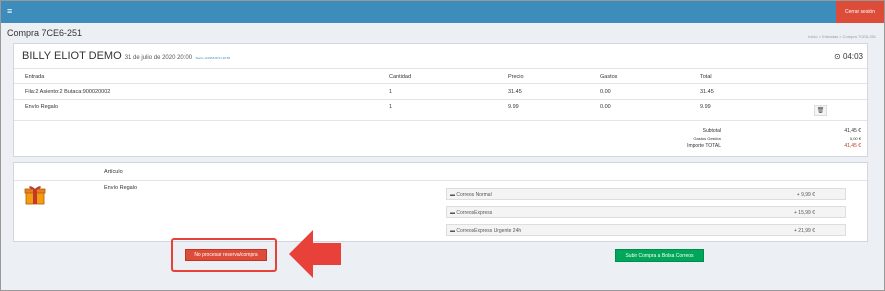  I want to click on article-item: Envío Regalo, so click(121, 188).